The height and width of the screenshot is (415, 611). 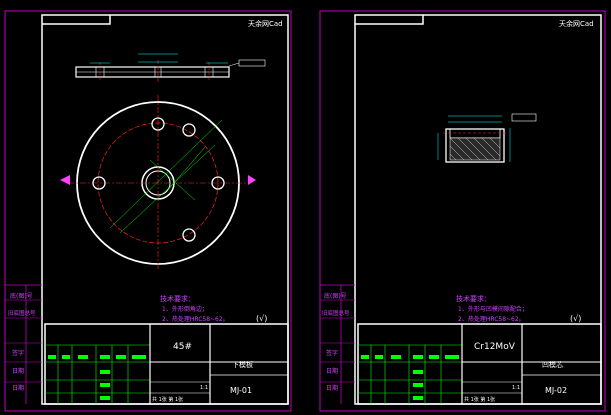 I want to click on sheet-2-part-name: 凹模芯, so click(x=552, y=364).